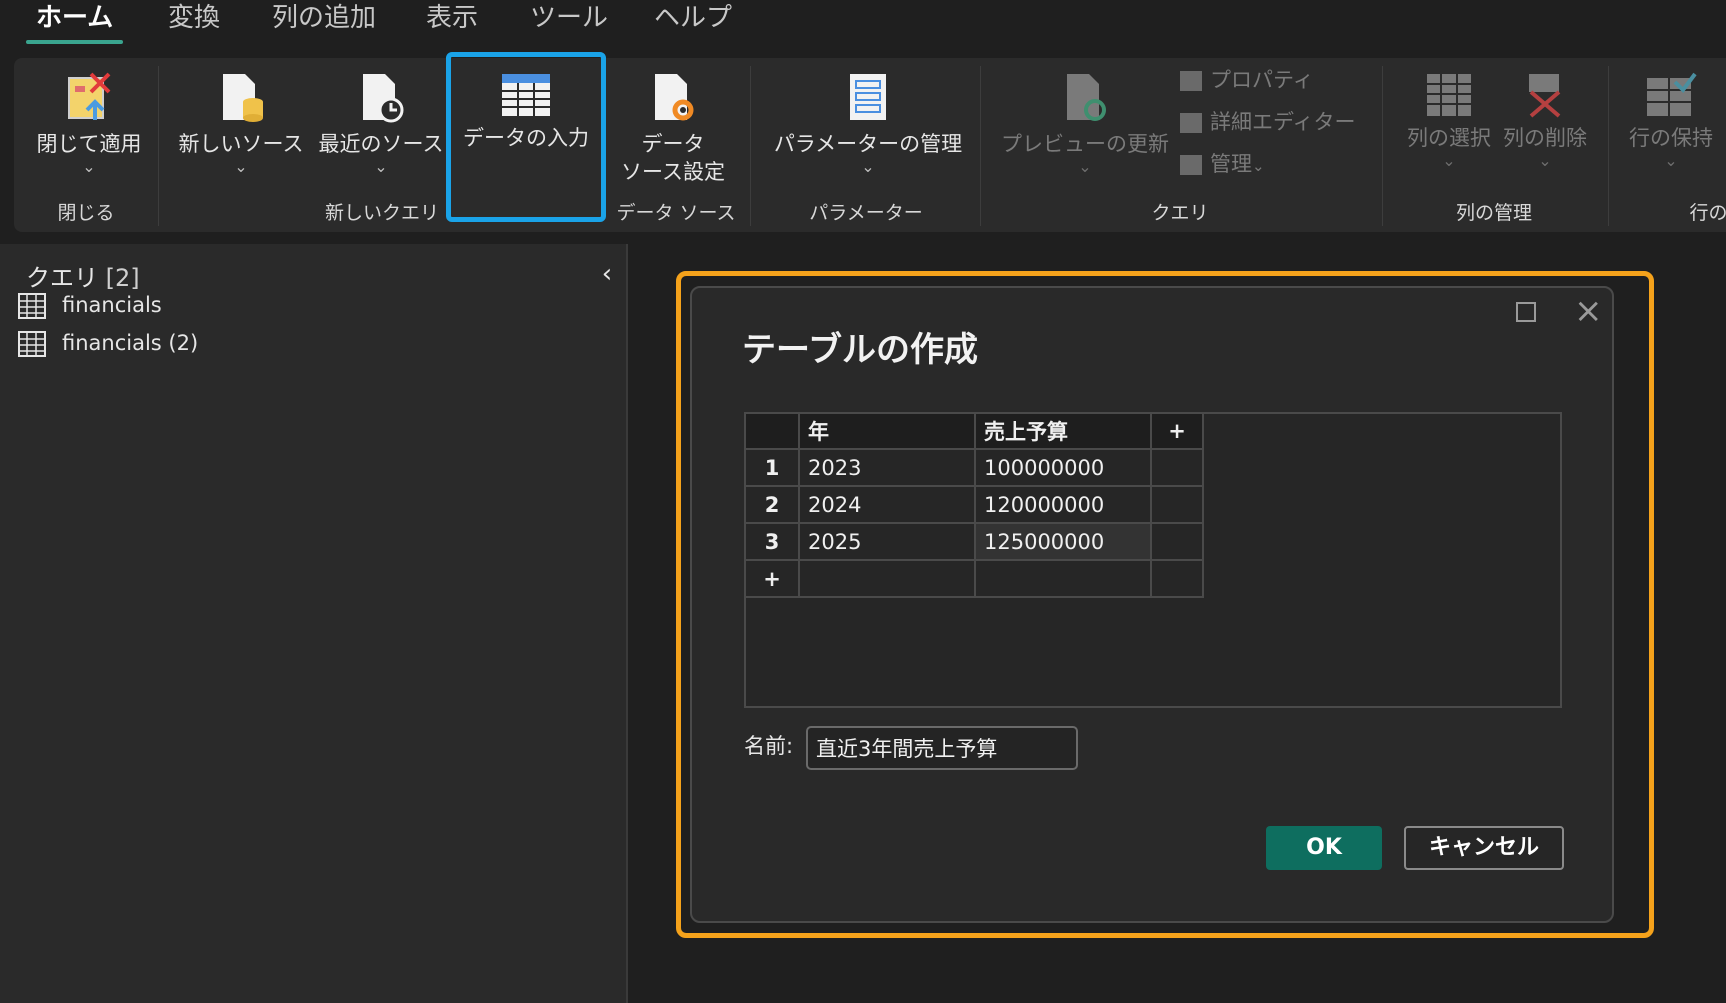 This screenshot has height=1003, width=1726. What do you see at coordinates (1672, 94) in the screenshot?
I see `keep-rows-icon` at bounding box center [1672, 94].